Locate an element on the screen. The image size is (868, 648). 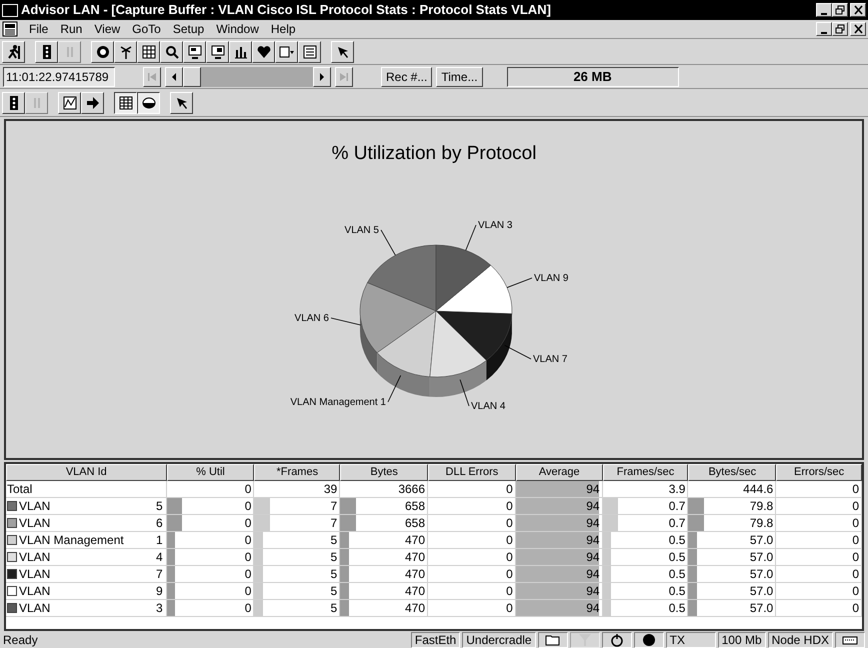
status-panel: Undercradle is located at coordinates (499, 640).